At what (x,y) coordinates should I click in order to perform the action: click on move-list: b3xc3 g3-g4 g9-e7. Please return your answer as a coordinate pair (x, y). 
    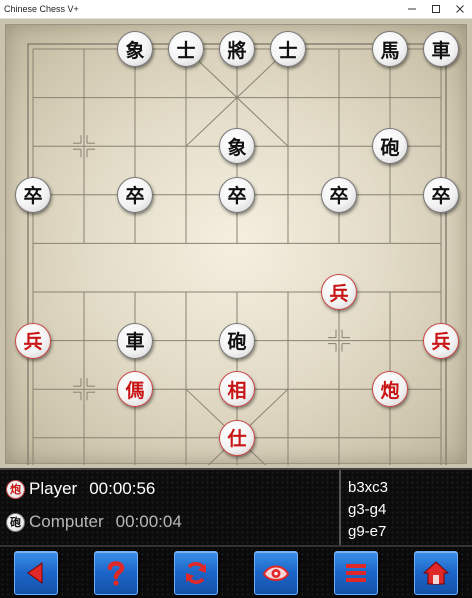
    Looking at the image, I should click on (405, 507).